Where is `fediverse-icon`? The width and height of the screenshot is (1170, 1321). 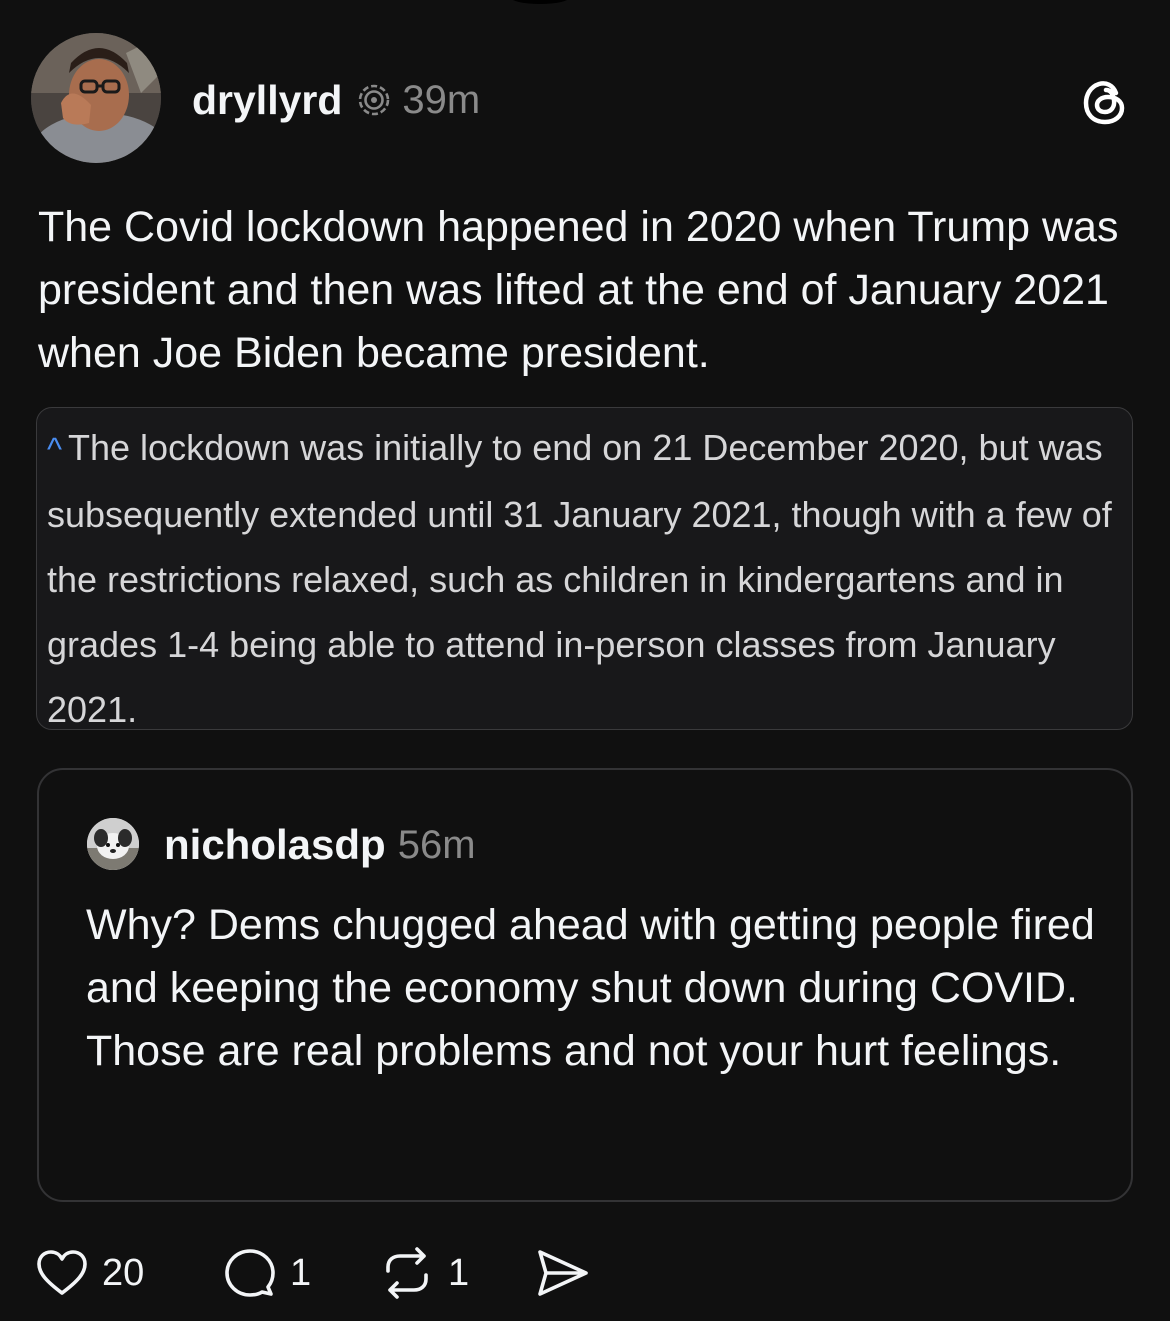
fediverse-icon is located at coordinates (374, 100).